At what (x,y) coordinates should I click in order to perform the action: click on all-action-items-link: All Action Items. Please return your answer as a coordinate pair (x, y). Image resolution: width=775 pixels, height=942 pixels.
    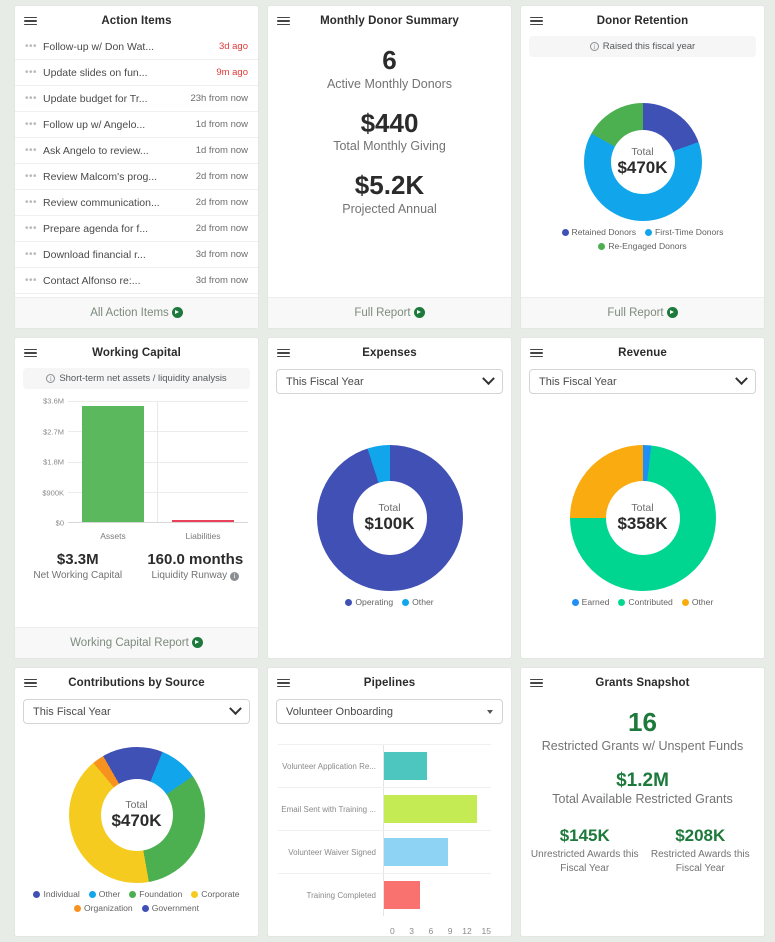
    Looking at the image, I should click on (136, 312).